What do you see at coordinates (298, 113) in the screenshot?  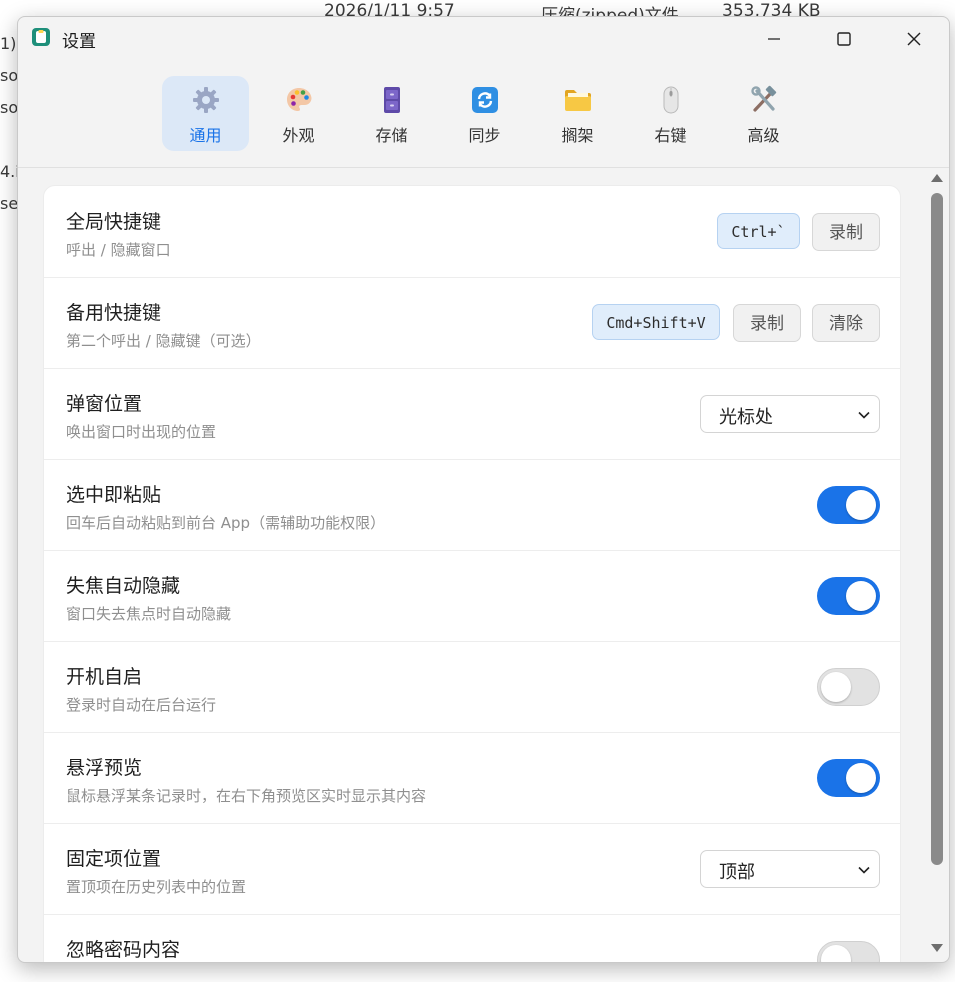 I see `tab-appearance: 外观` at bounding box center [298, 113].